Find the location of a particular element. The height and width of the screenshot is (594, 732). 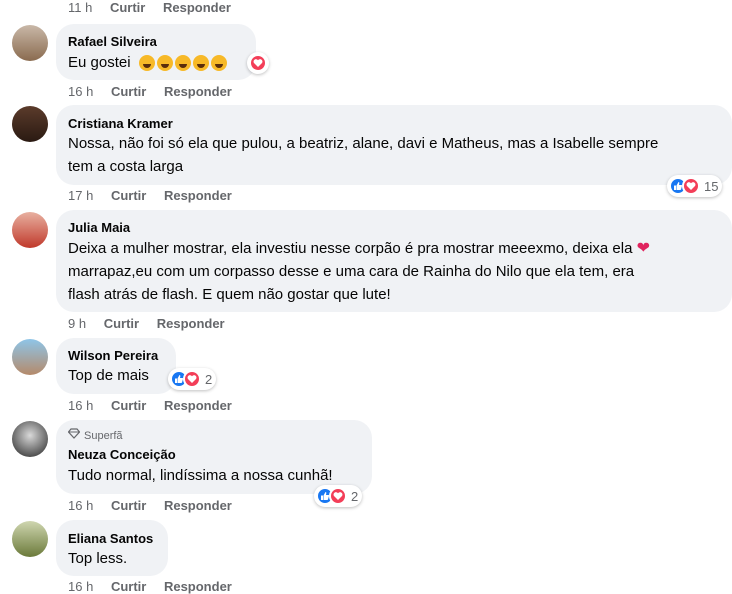

emoji-row is located at coordinates (182, 63).